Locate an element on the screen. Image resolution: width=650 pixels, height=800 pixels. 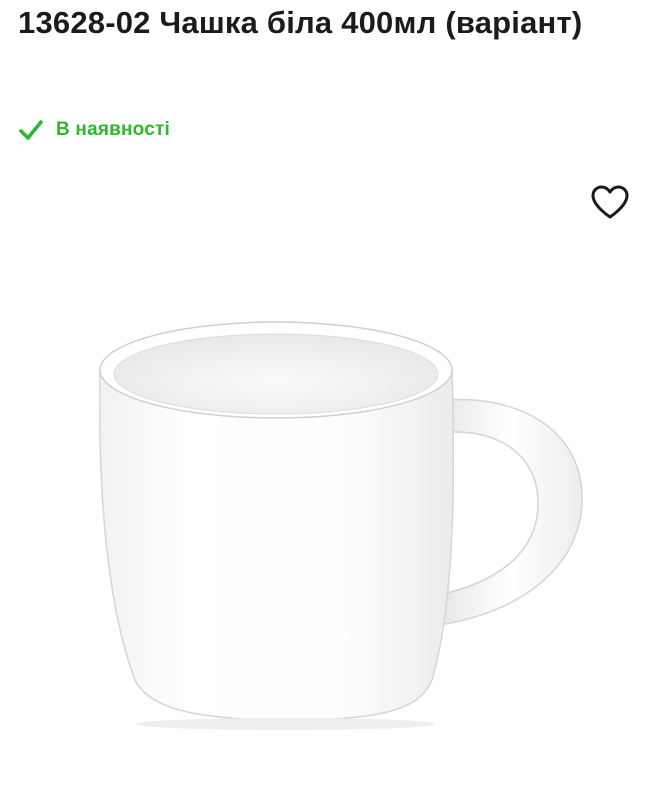
stock-status: В наявності is located at coordinates (94, 130).